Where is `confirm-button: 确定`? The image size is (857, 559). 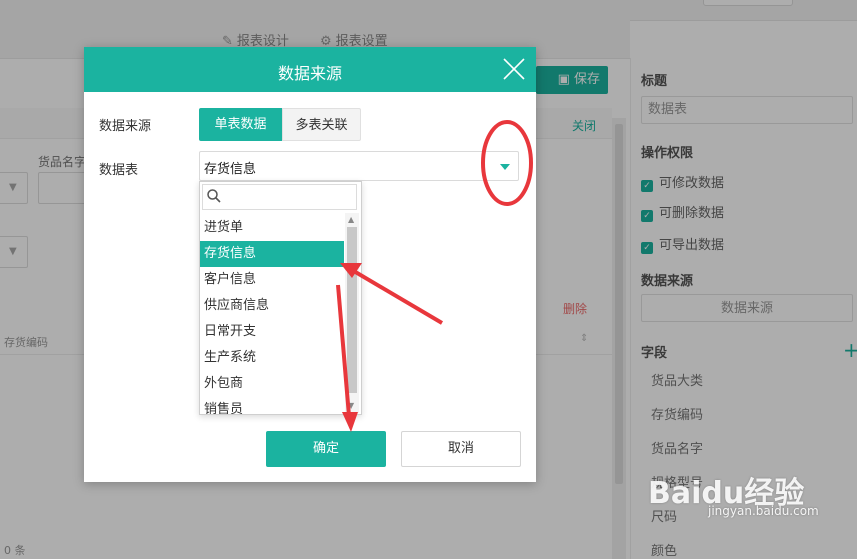 confirm-button: 确定 is located at coordinates (326, 449).